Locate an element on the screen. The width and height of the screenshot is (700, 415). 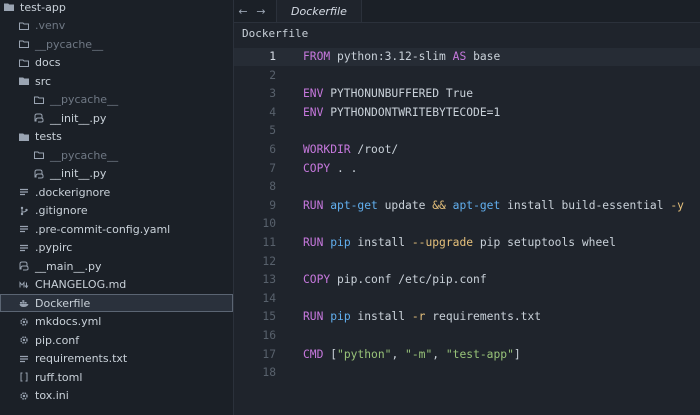
code-line: 7 COPY . . is located at coordinates (467, 169).